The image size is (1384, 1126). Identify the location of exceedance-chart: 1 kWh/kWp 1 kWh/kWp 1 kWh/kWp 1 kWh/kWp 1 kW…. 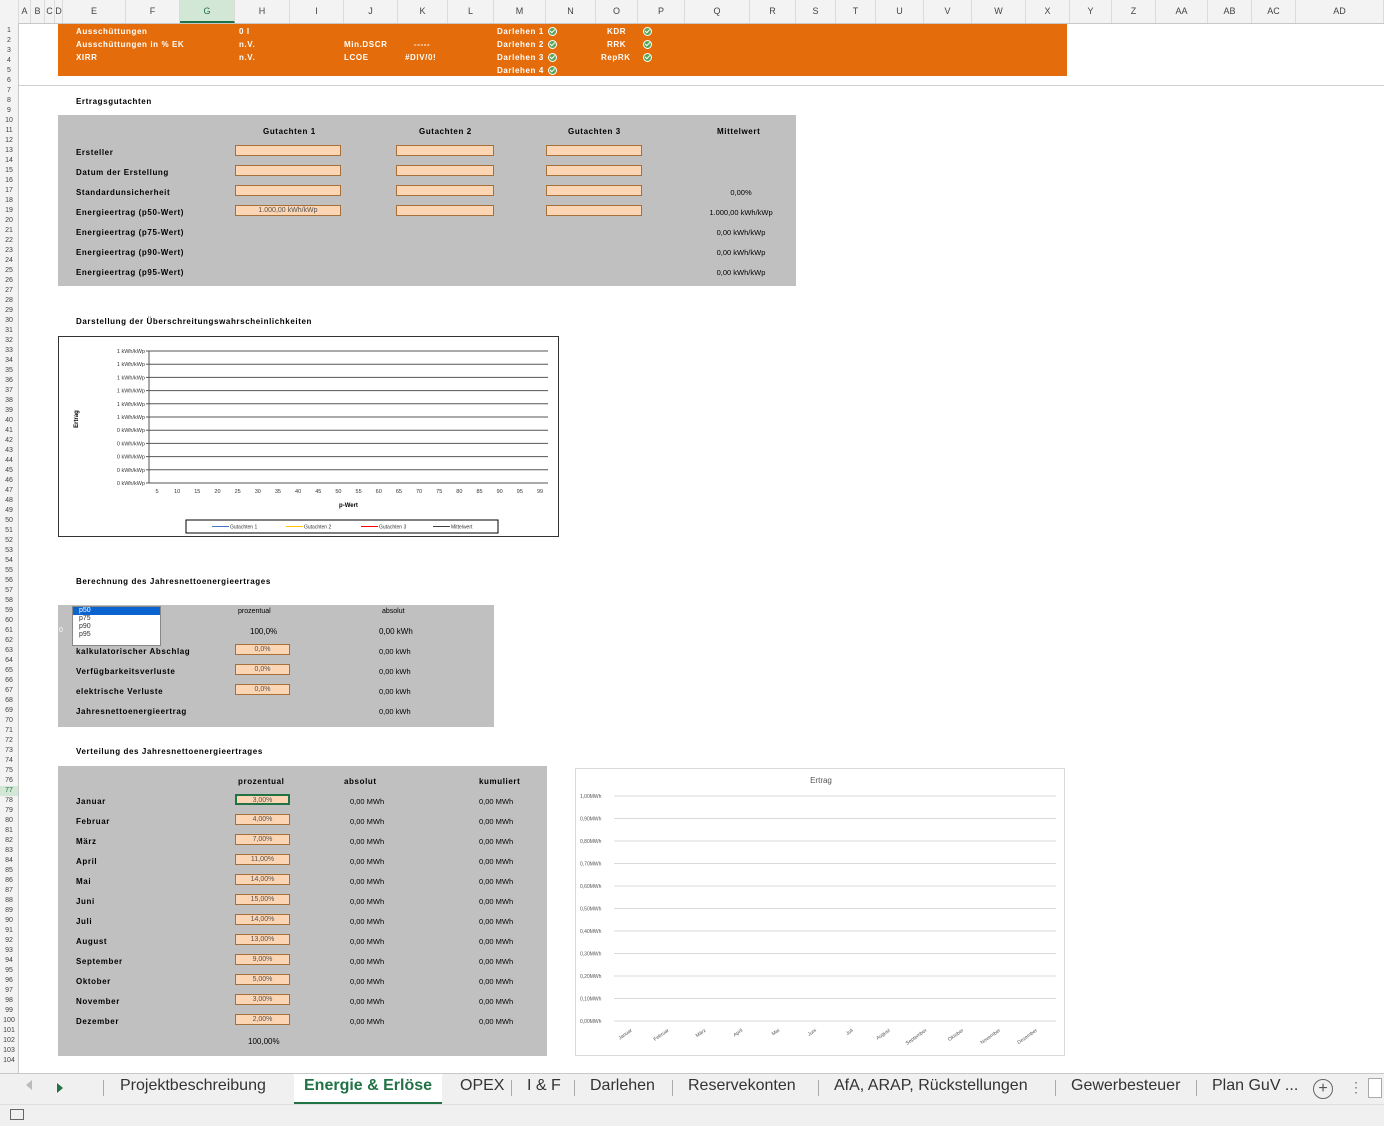
(308, 436).